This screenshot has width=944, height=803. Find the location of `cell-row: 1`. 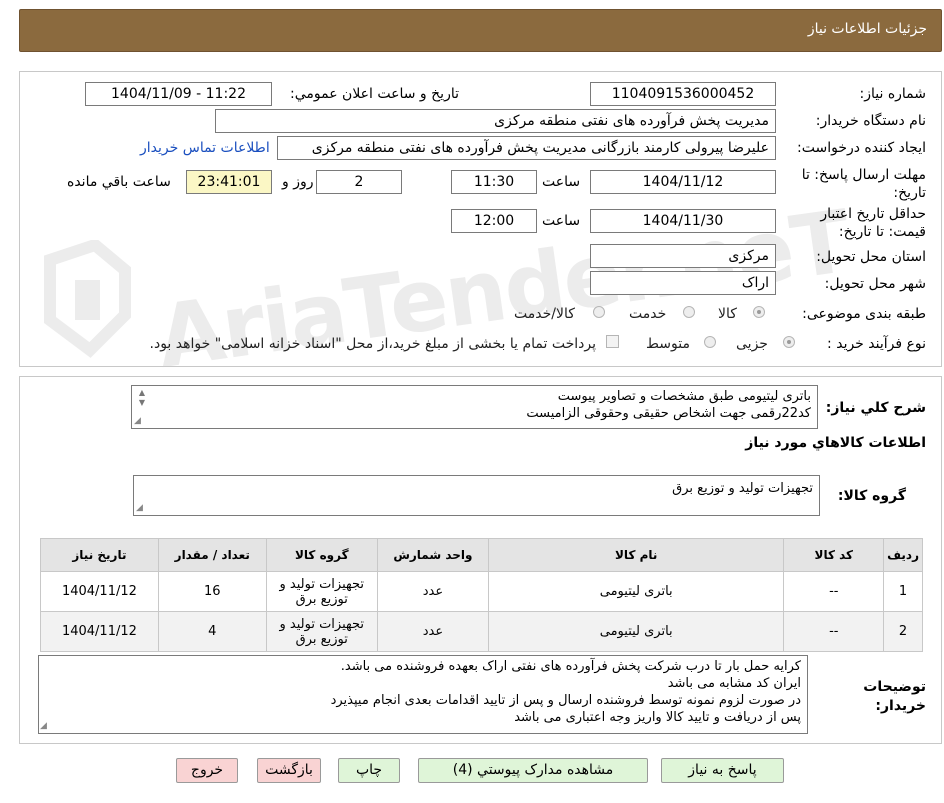

cell-row: 1 is located at coordinates (903, 591).